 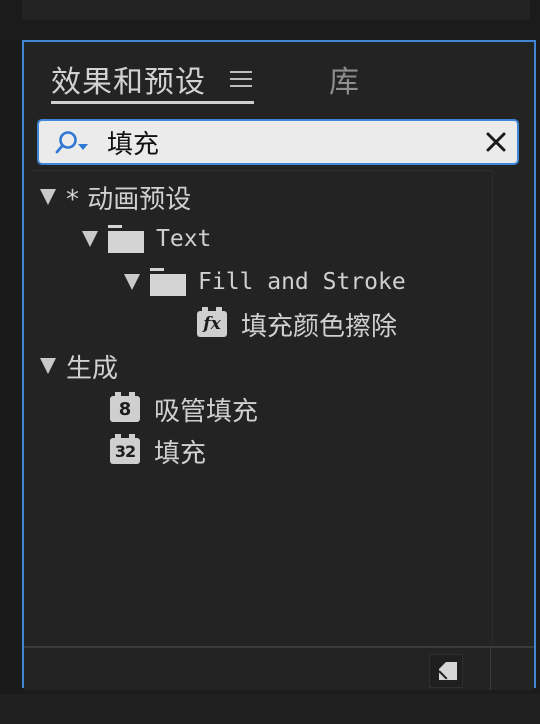 What do you see at coordinates (319, 326) in the screenshot?
I see `tree-item-label: 填充颜色擦除` at bounding box center [319, 326].